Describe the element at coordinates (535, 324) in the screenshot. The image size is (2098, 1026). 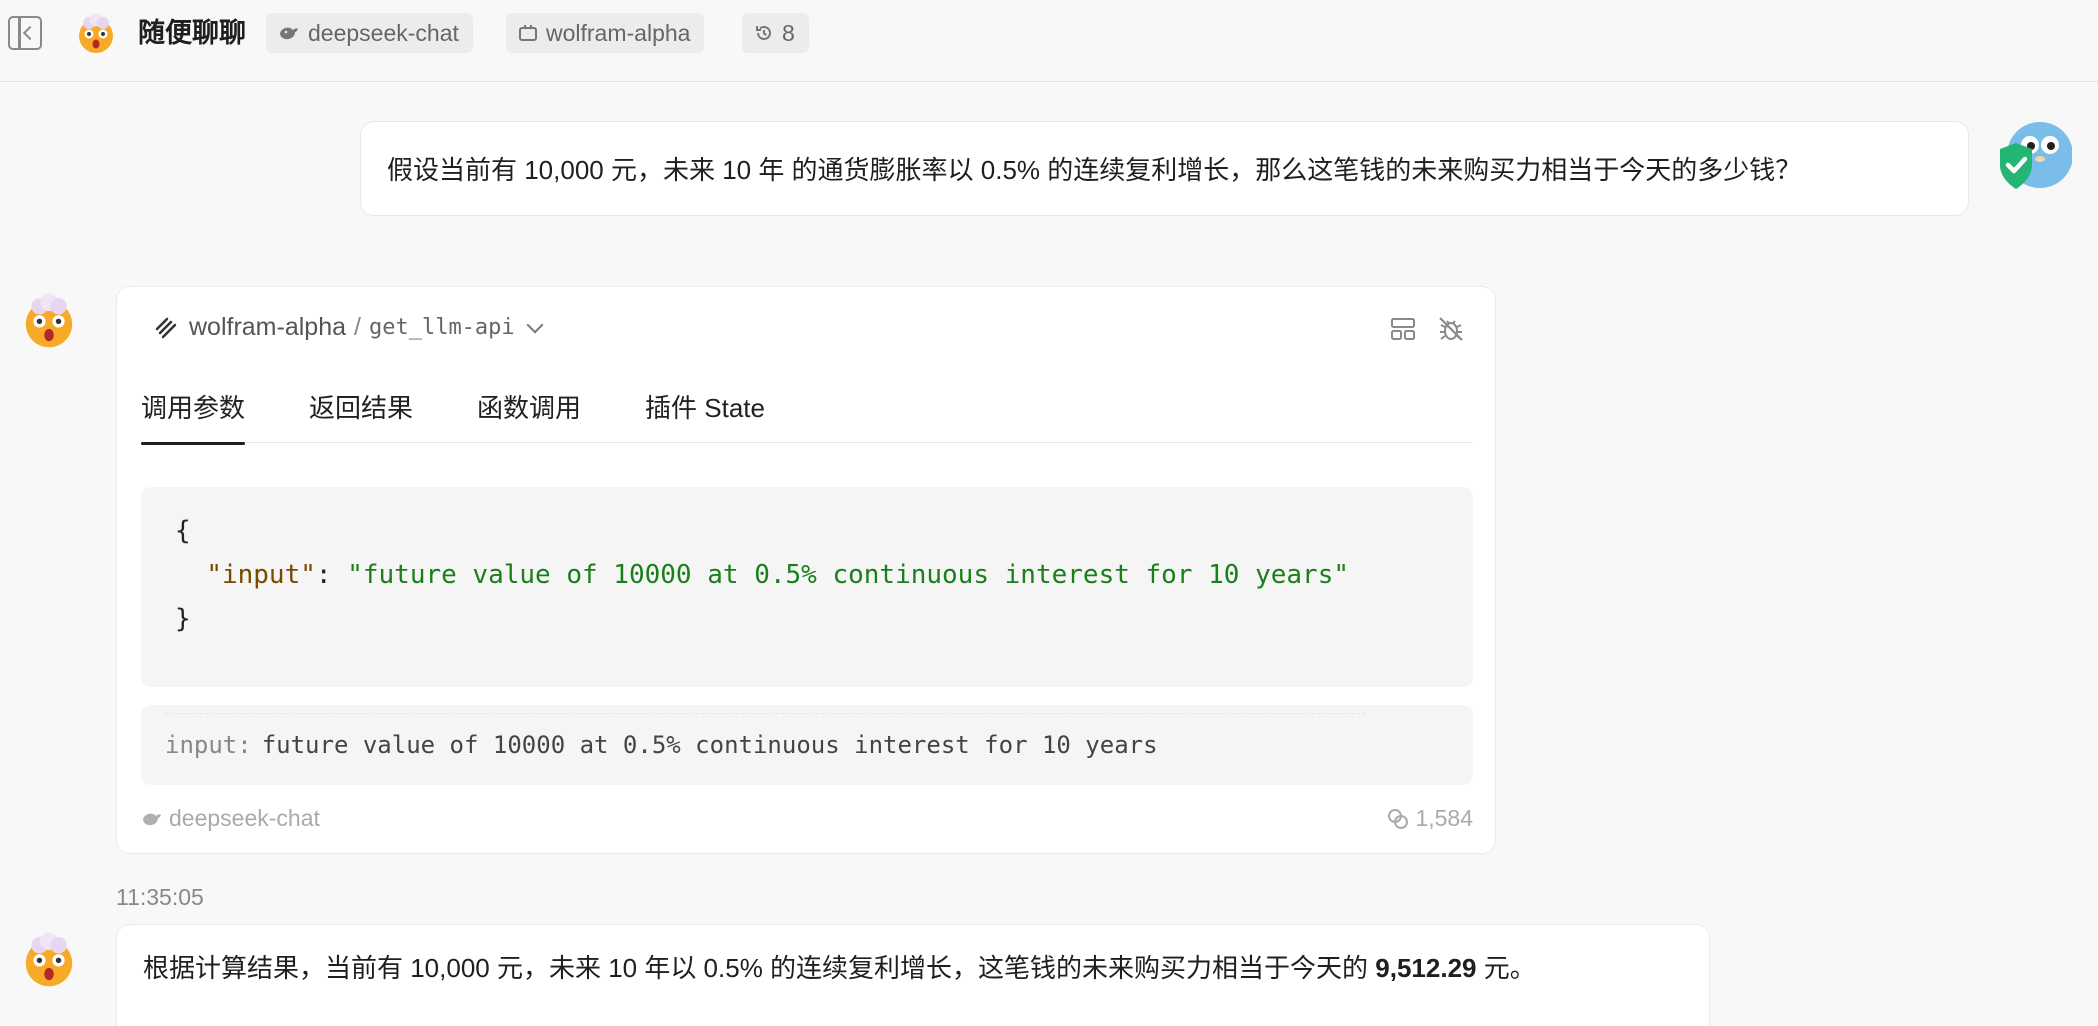
I see `chevron-down-icon` at that location.